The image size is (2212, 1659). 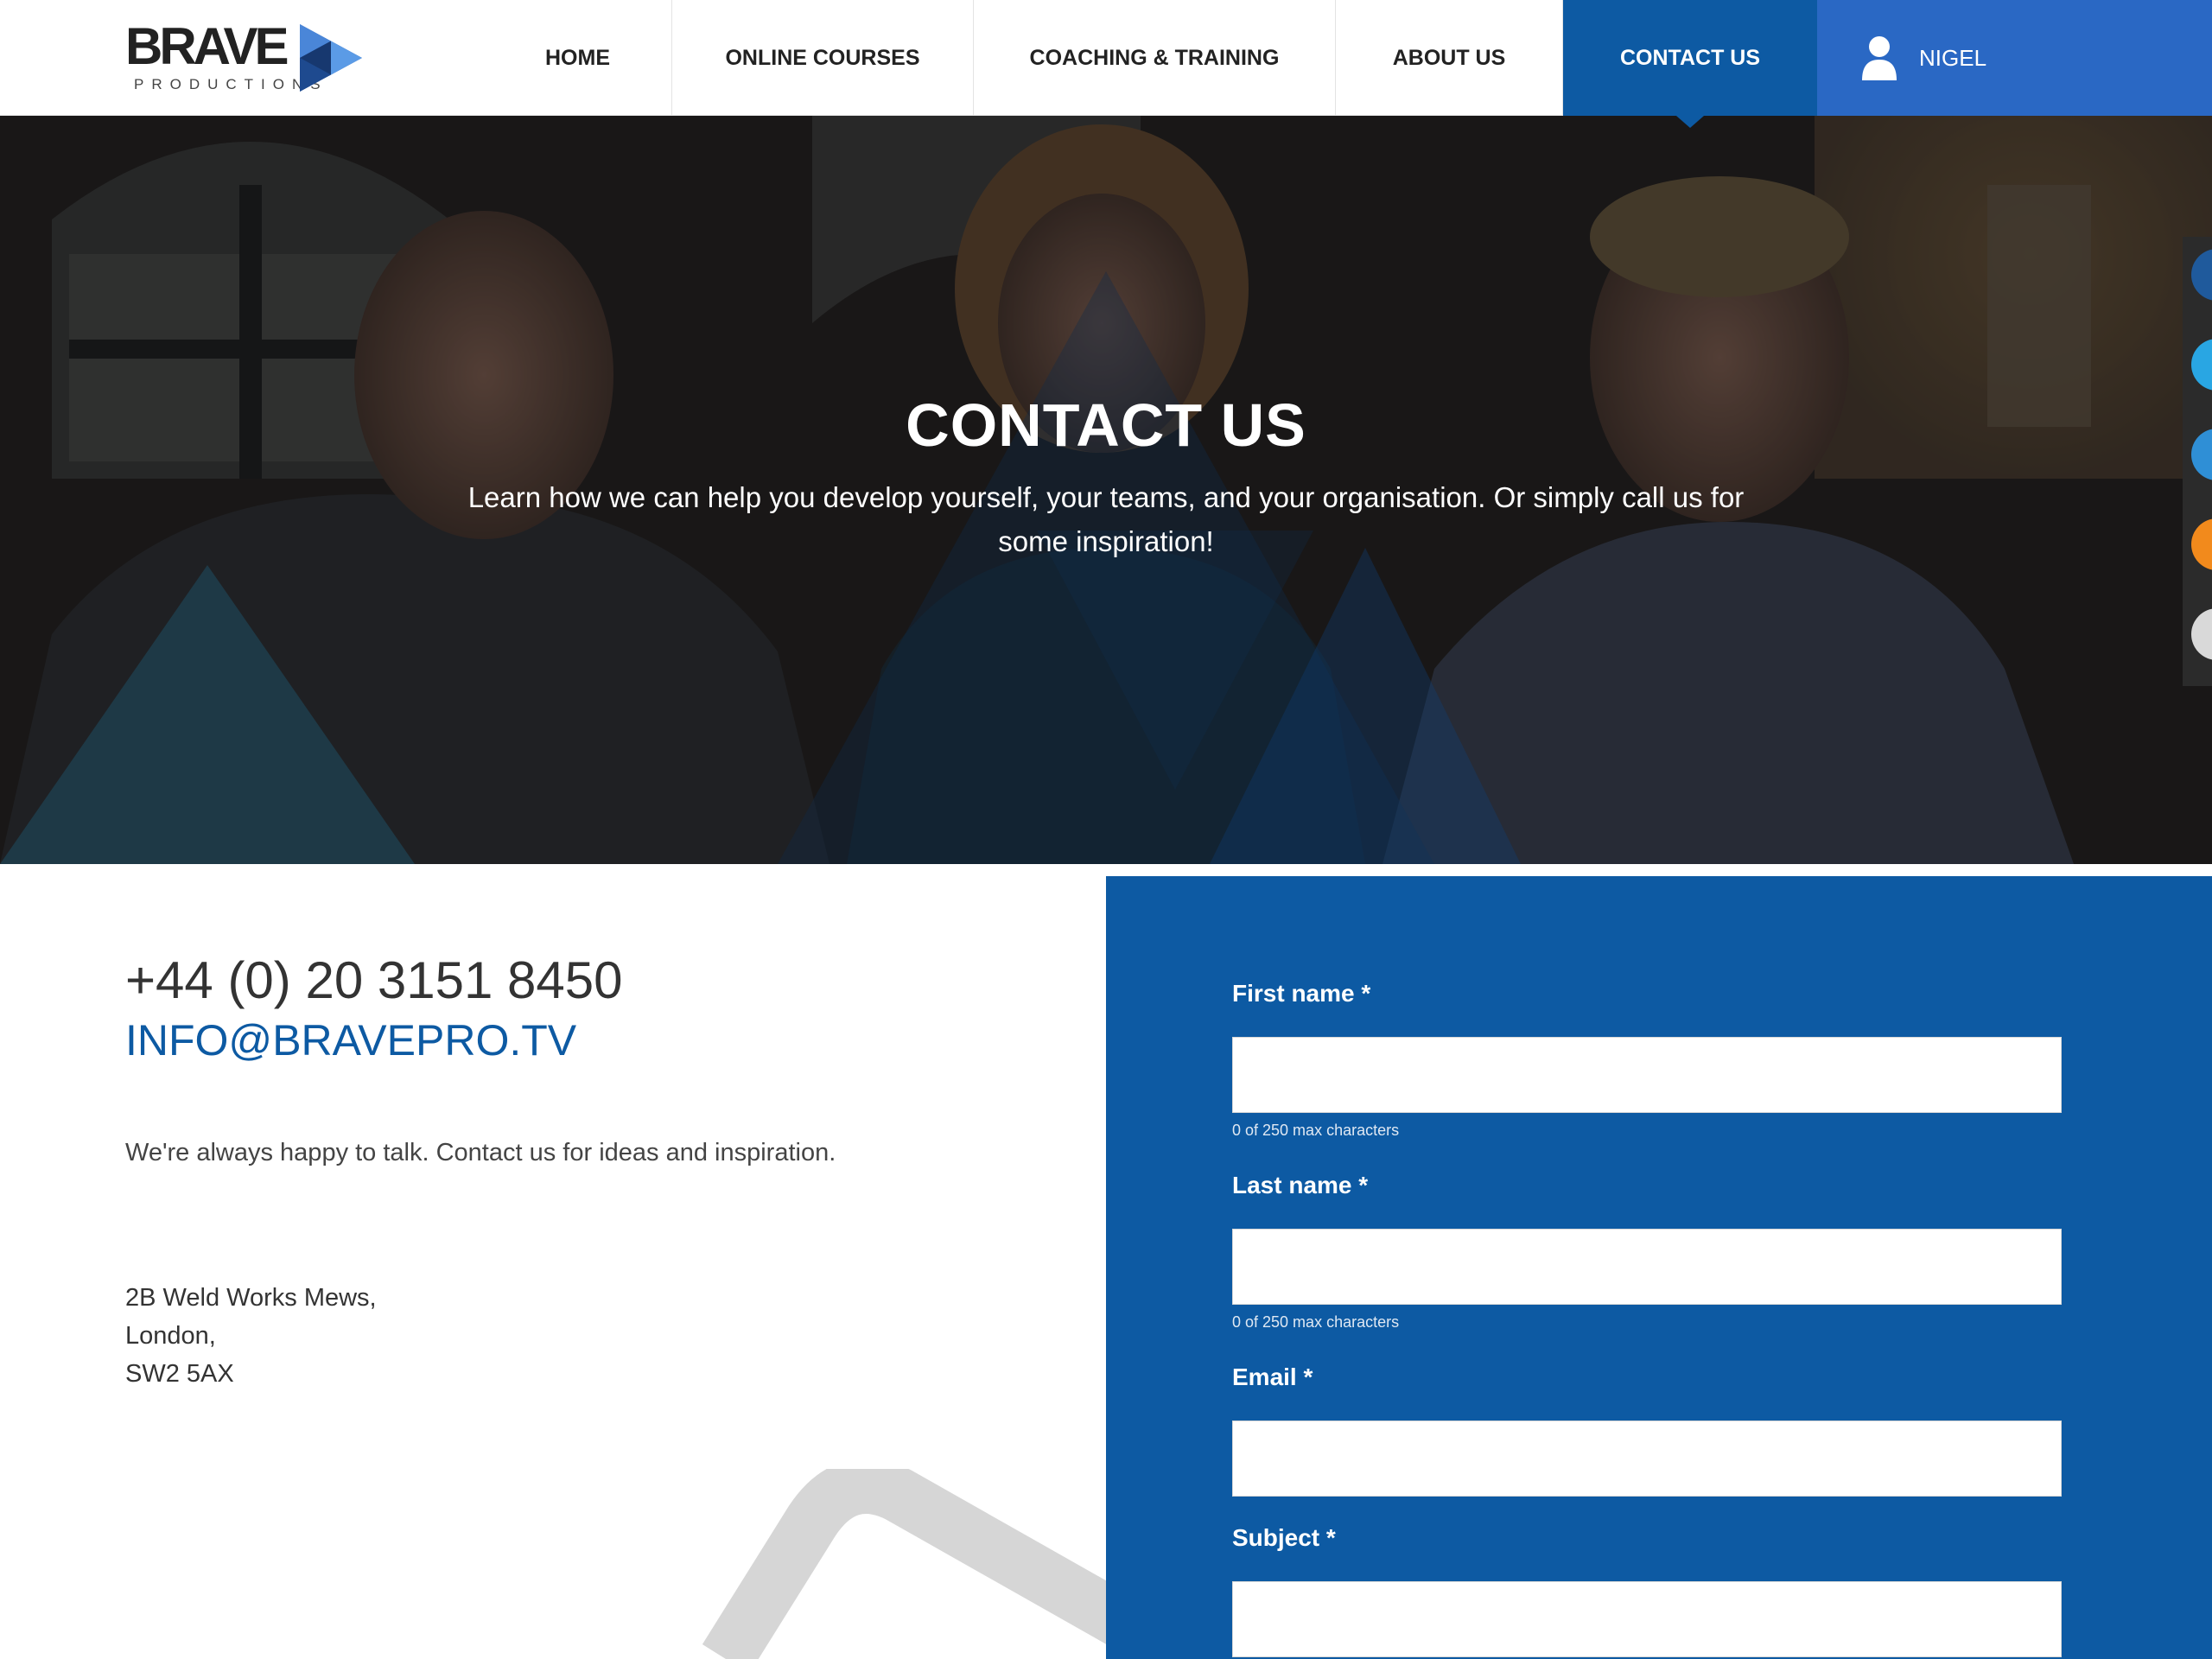 What do you see at coordinates (2201, 365) in the screenshot?
I see `twitter-icon` at bounding box center [2201, 365].